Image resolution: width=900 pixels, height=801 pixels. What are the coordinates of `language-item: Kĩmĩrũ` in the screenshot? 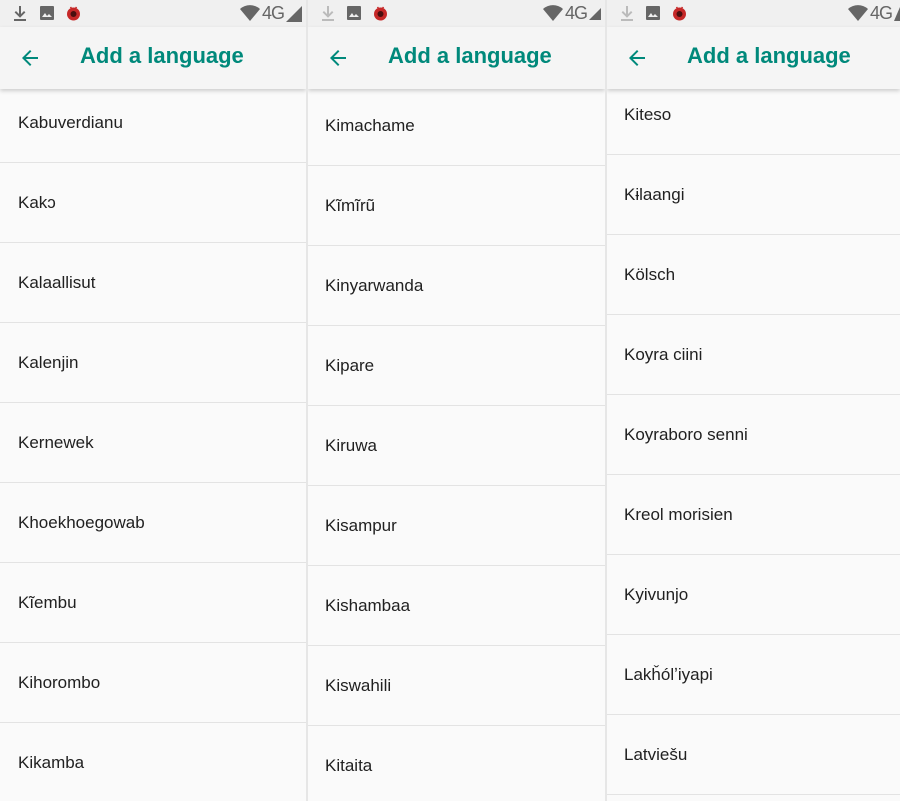 It's located at (456, 206).